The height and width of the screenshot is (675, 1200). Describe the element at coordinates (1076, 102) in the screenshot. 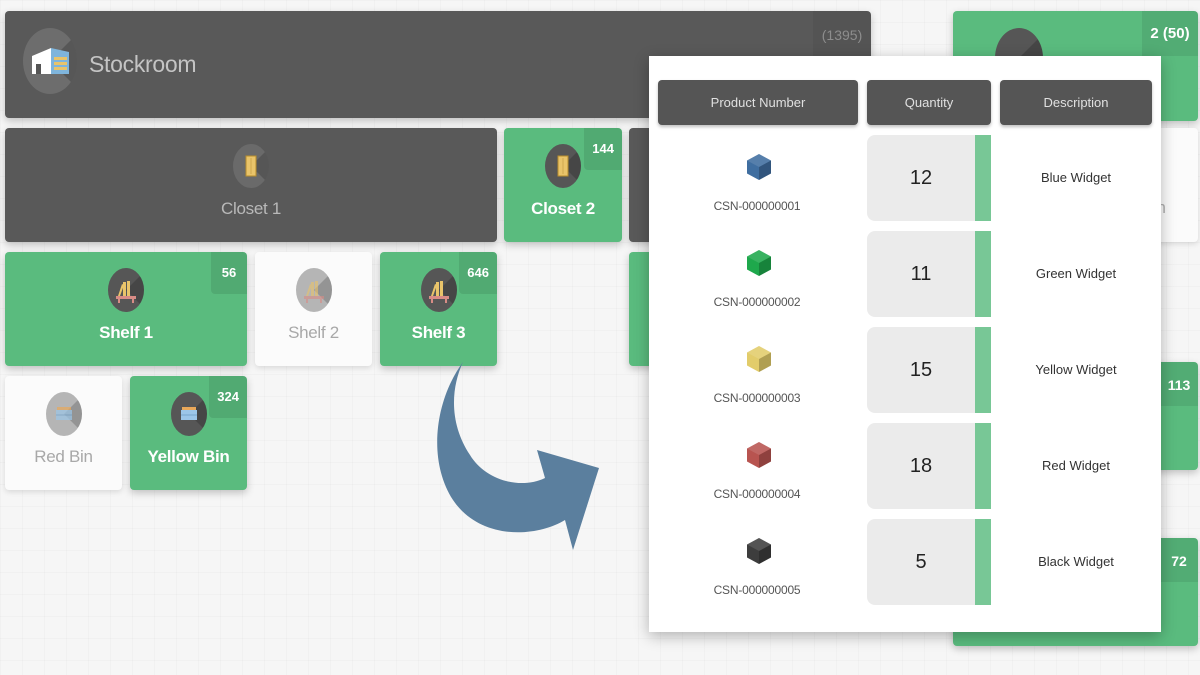

I see `header-description: Description` at that location.